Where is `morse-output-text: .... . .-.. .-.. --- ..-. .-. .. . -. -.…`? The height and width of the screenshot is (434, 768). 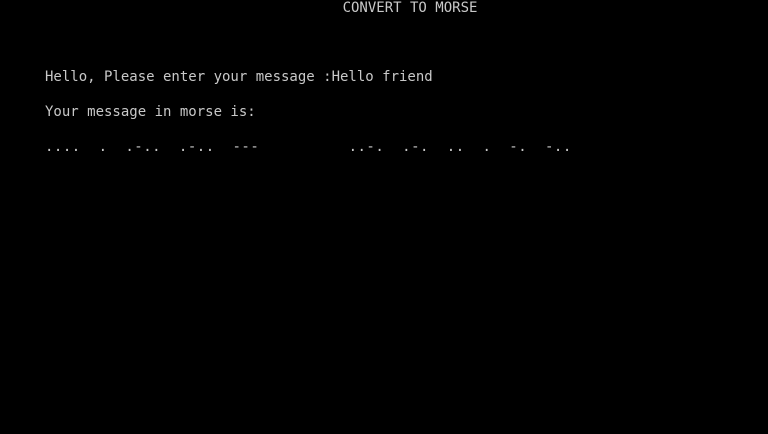 morse-output-text: .... . .-.. .-.. --- ..-. .-. .. . -. -.… is located at coordinates (308, 147).